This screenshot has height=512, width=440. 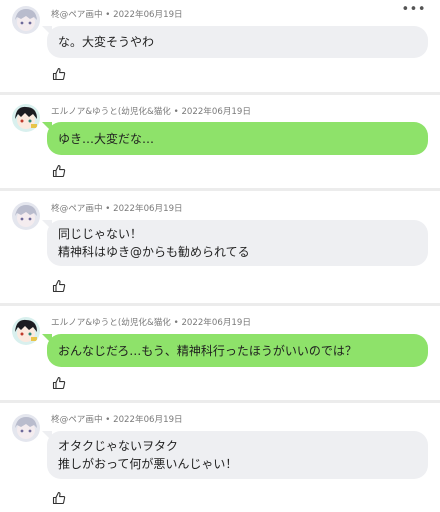 I want to click on message-bubble: オタクじゃないヲタク 推しがおって何が悪いんじゃい！, so click(x=235, y=455).